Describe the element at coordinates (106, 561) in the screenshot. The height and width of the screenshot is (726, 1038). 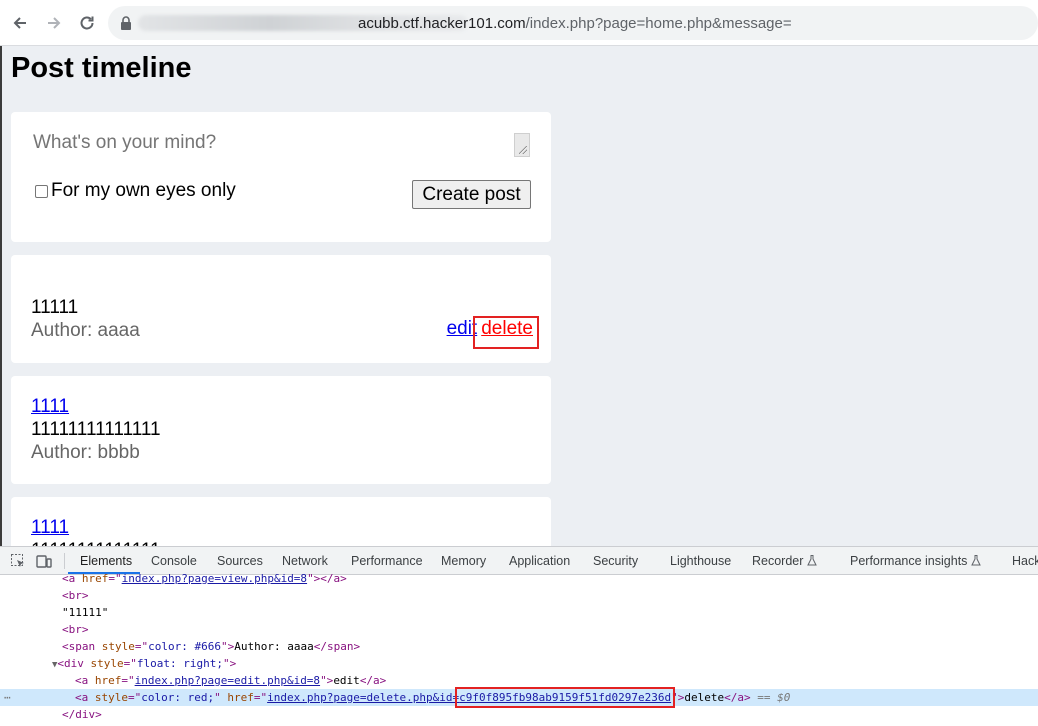
I see `tab-elements: Elements` at that location.